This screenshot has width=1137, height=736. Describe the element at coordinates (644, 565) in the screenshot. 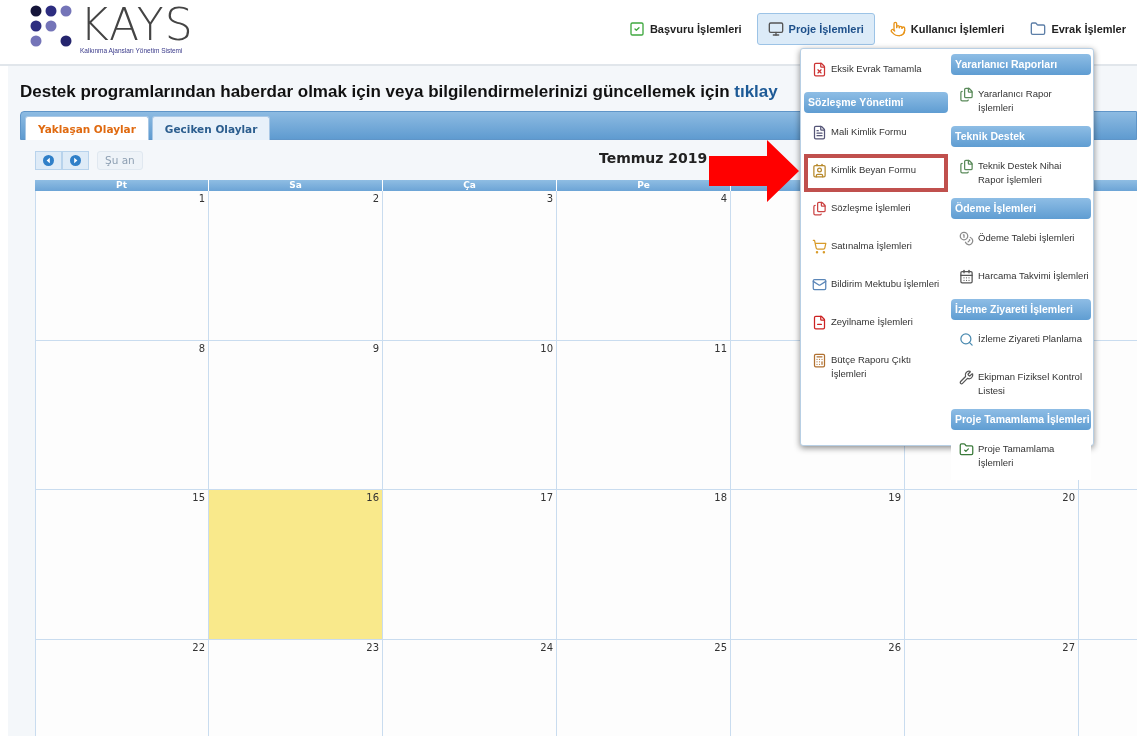

I see `day-cell: 18` at that location.